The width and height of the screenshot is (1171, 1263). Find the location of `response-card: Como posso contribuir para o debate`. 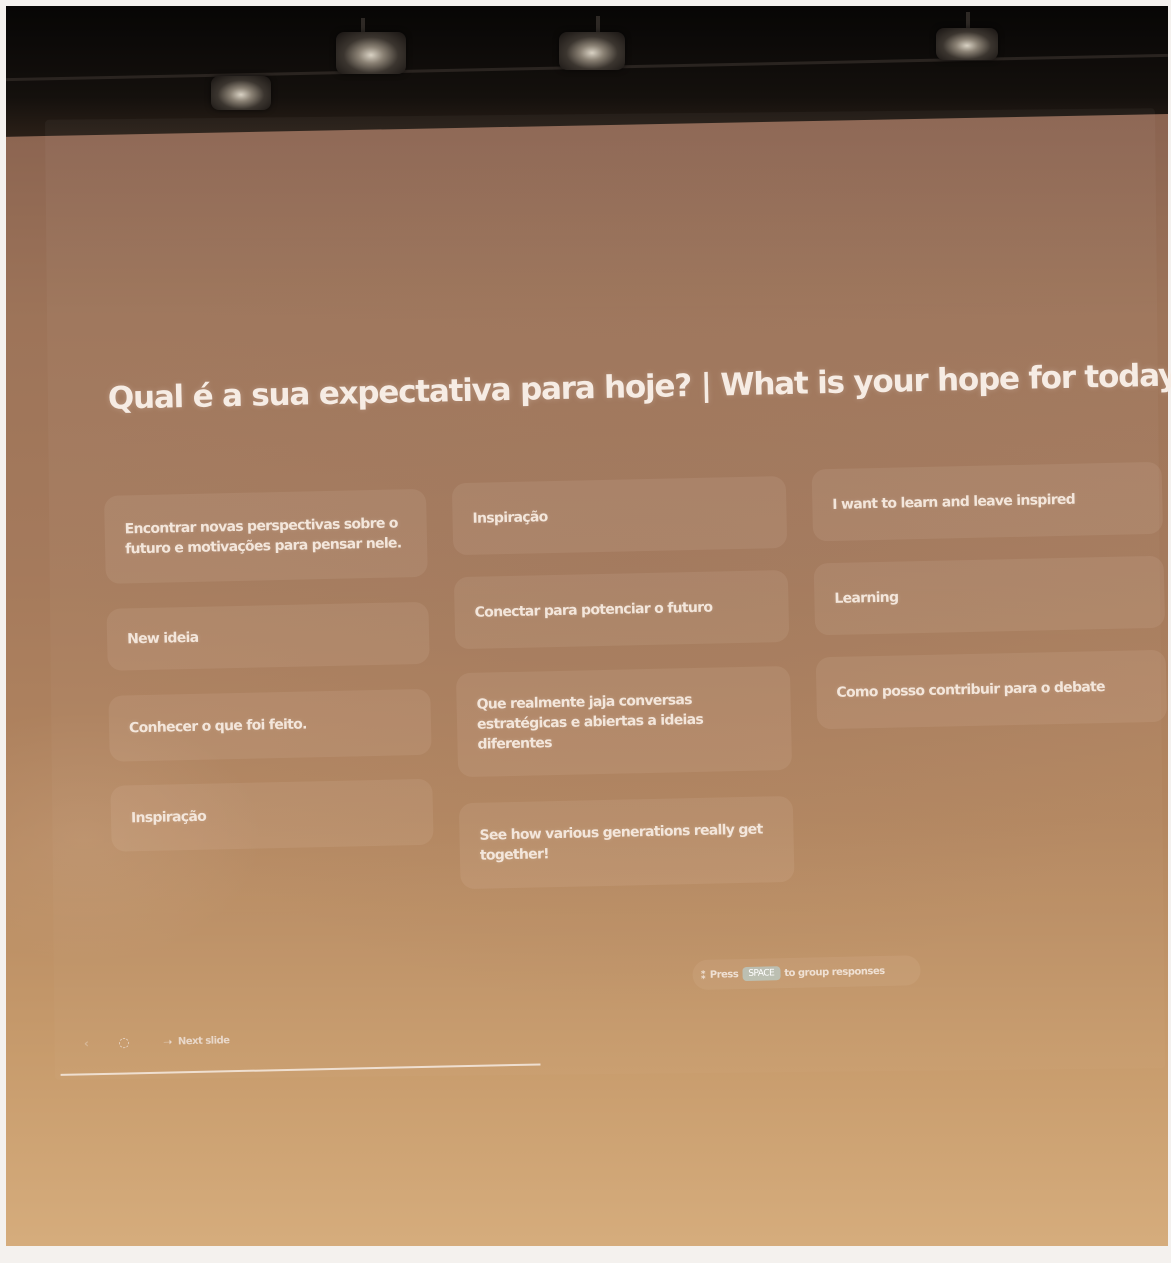

response-card: Como posso contribuir para o debate is located at coordinates (991, 689).